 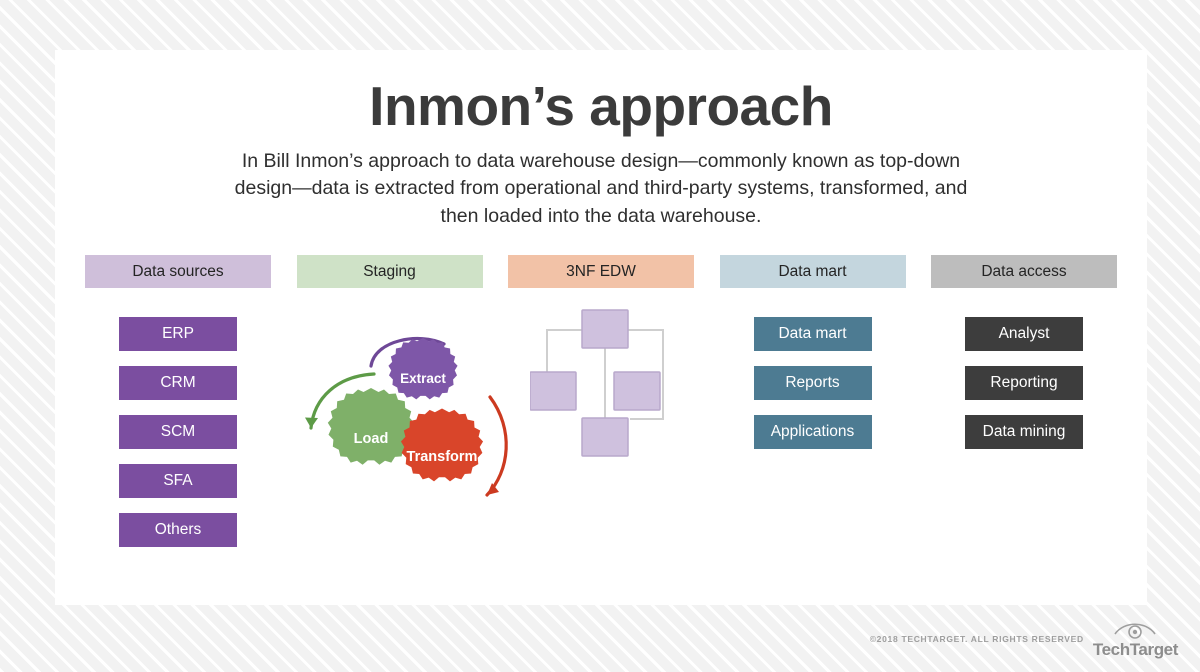 What do you see at coordinates (597, 383) in the screenshot?
I see `edw-nodes-svg` at bounding box center [597, 383].